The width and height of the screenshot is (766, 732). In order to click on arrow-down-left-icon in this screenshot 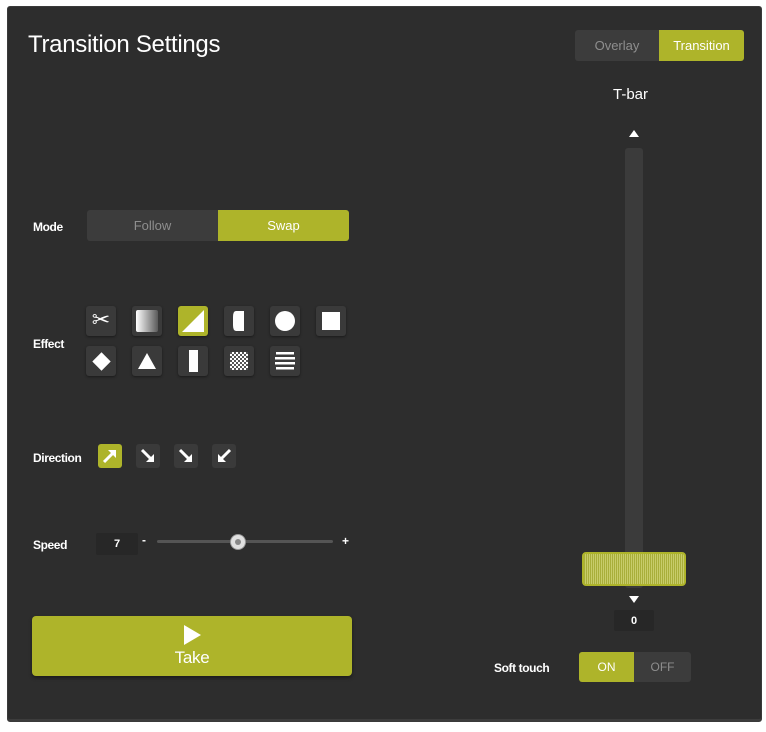, I will do `click(225, 455)`.